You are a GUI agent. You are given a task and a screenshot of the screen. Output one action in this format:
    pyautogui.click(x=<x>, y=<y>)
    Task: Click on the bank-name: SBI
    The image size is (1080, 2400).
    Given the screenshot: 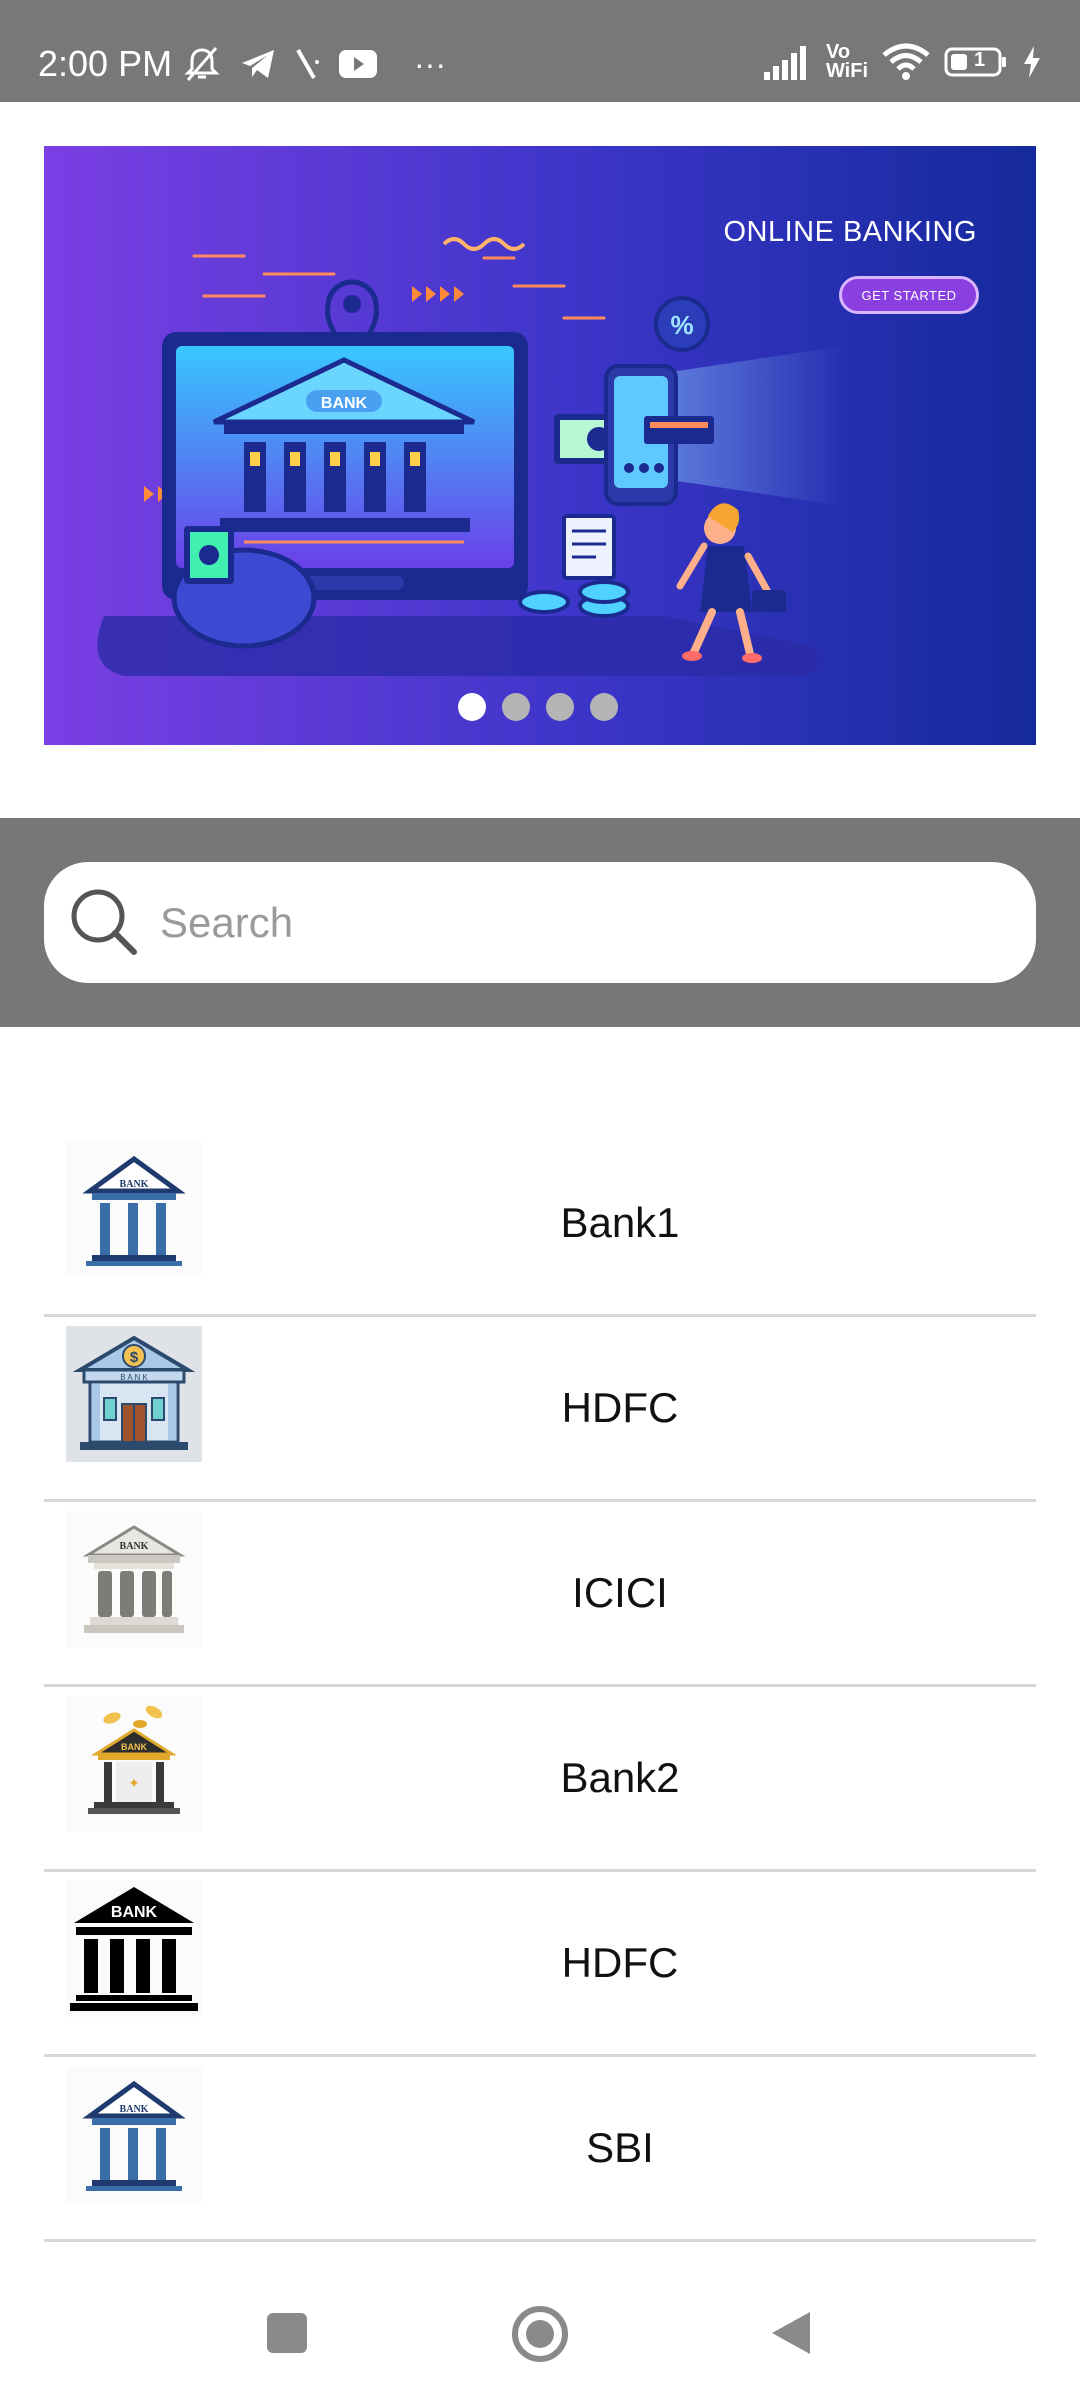 What is the action you would take?
    pyautogui.click(x=620, y=2147)
    